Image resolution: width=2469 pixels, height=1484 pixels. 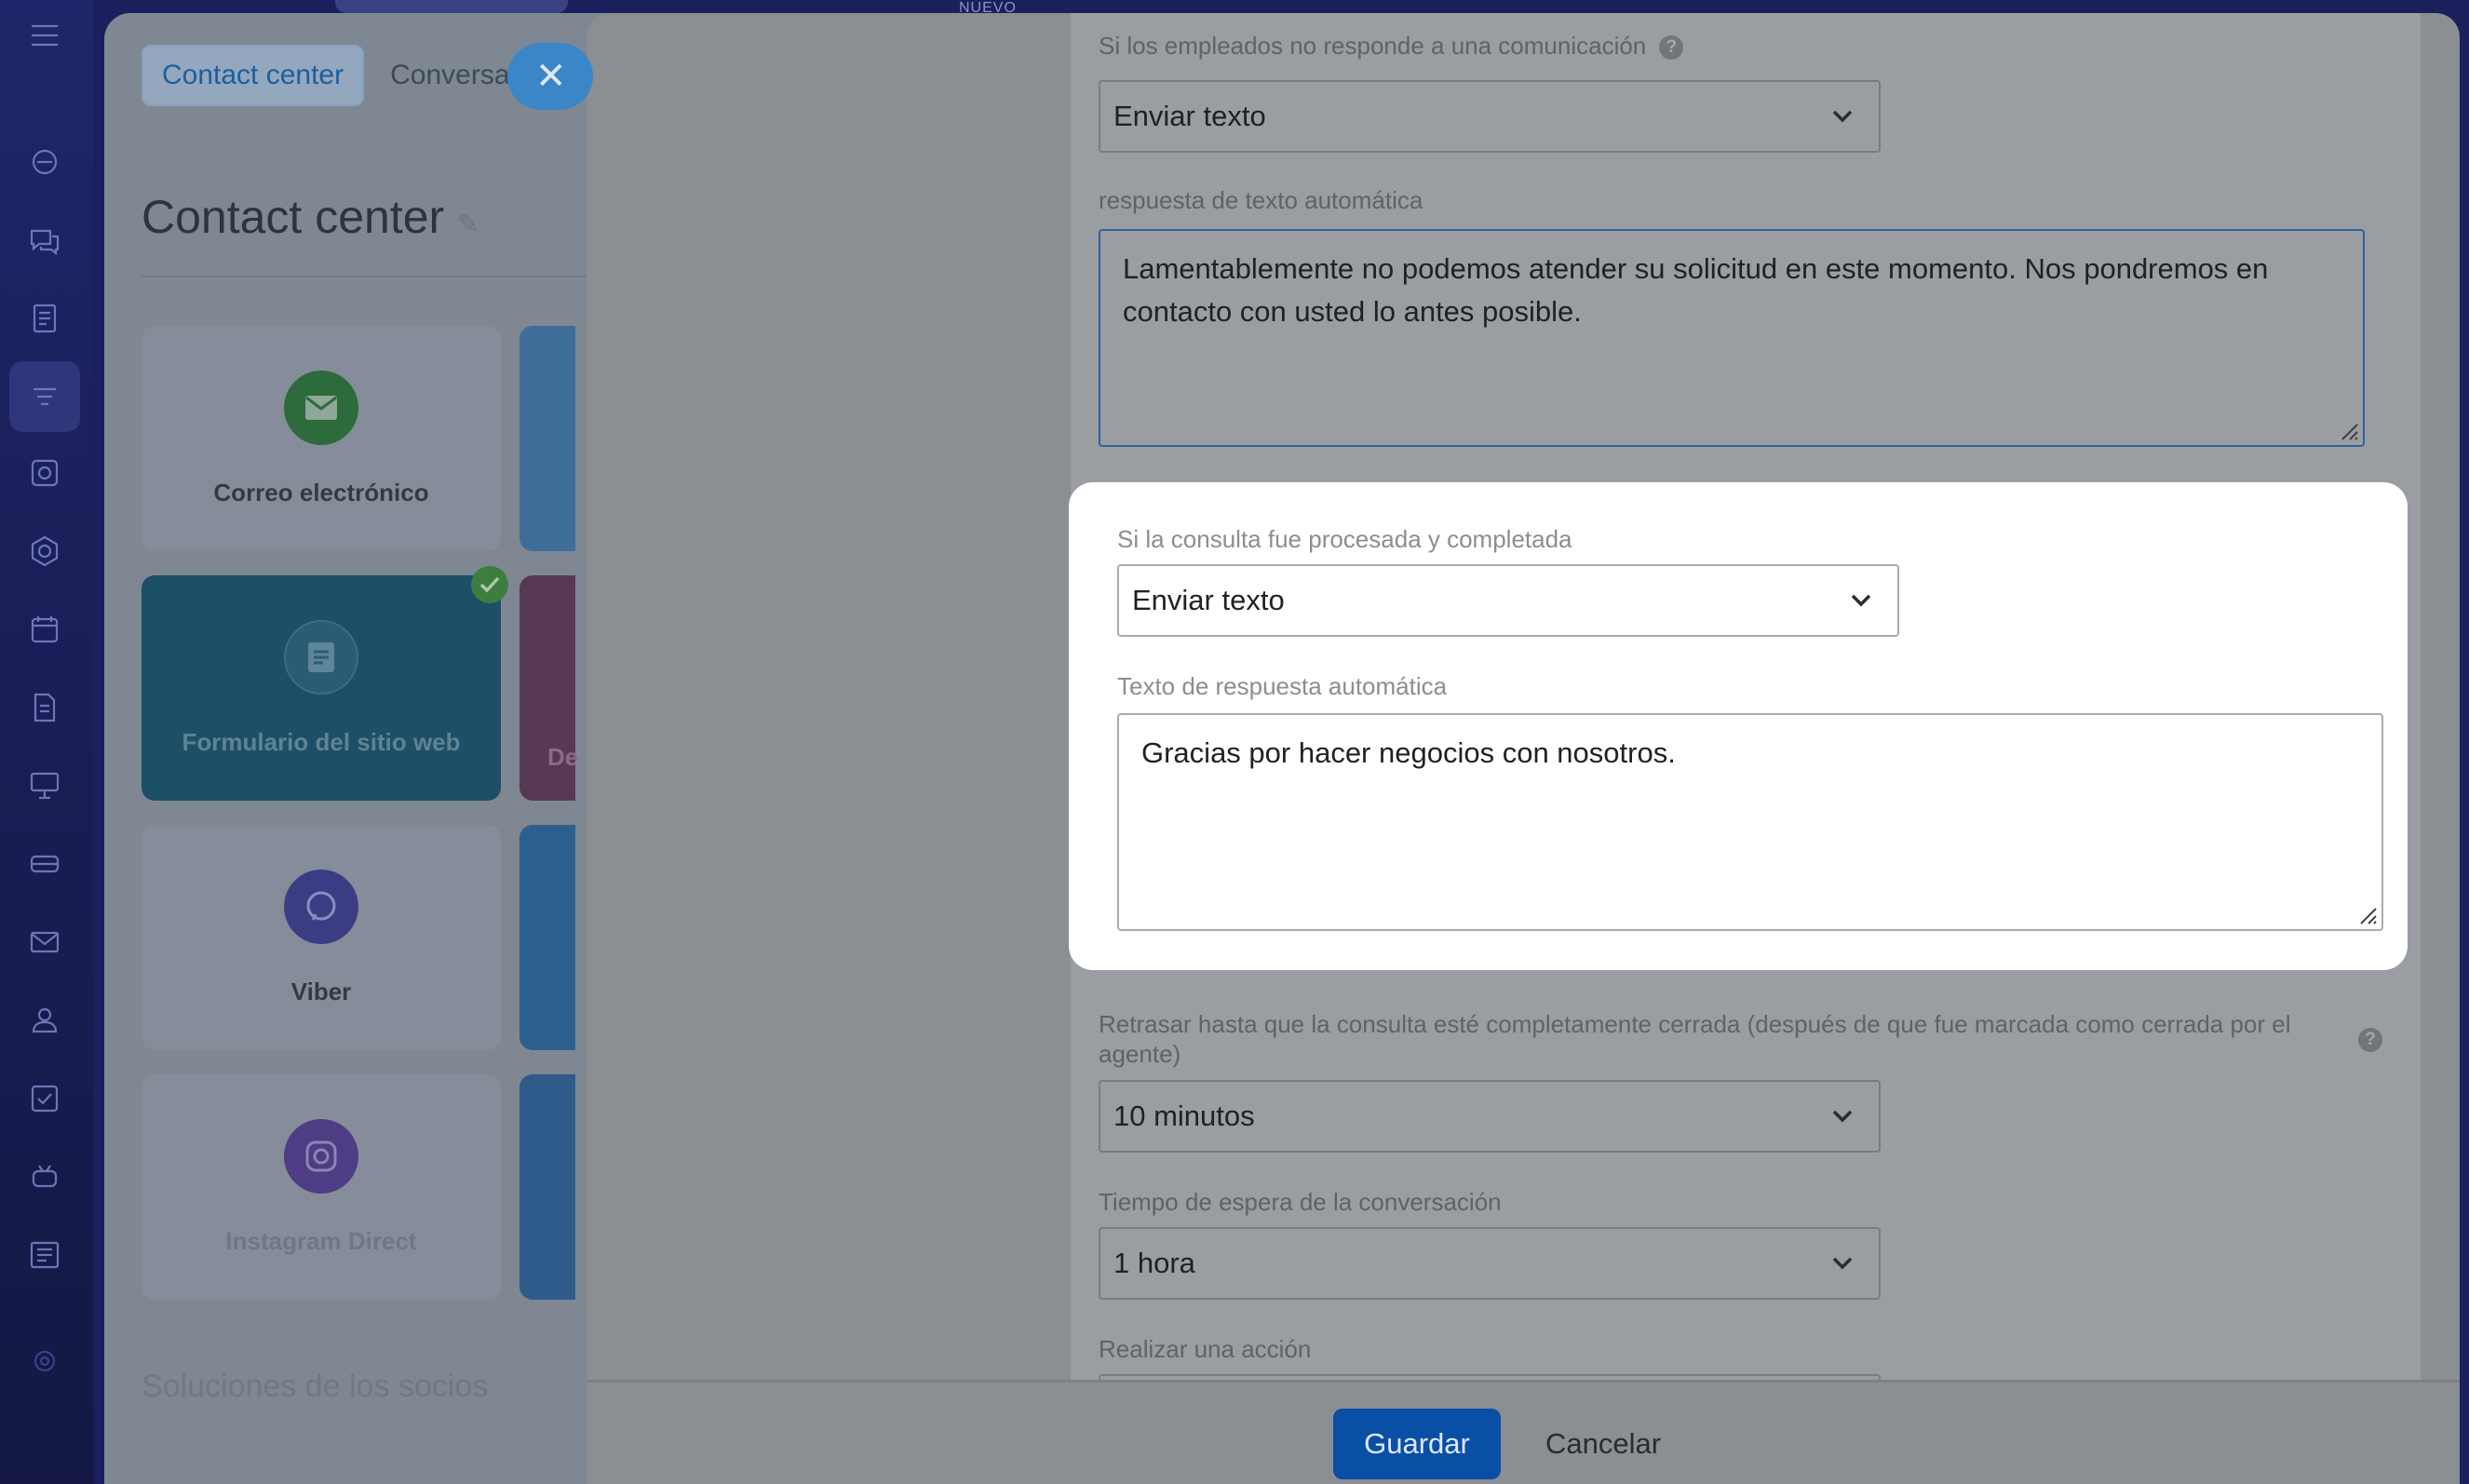 I want to click on wait-time-label: Tiempo de espera de la conversación, so click(x=1300, y=1202).